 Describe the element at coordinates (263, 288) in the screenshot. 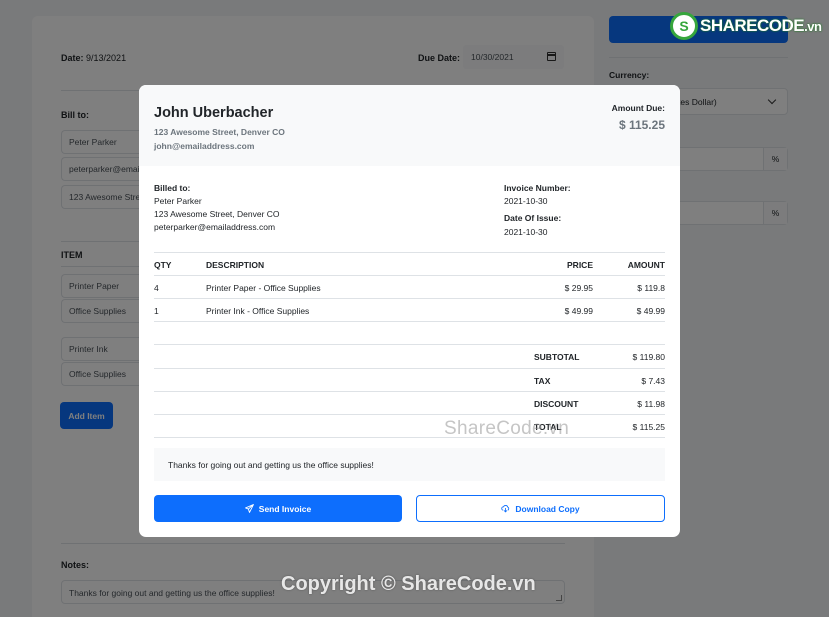

I see `row-description: Printer Paper - Office Supplies` at that location.